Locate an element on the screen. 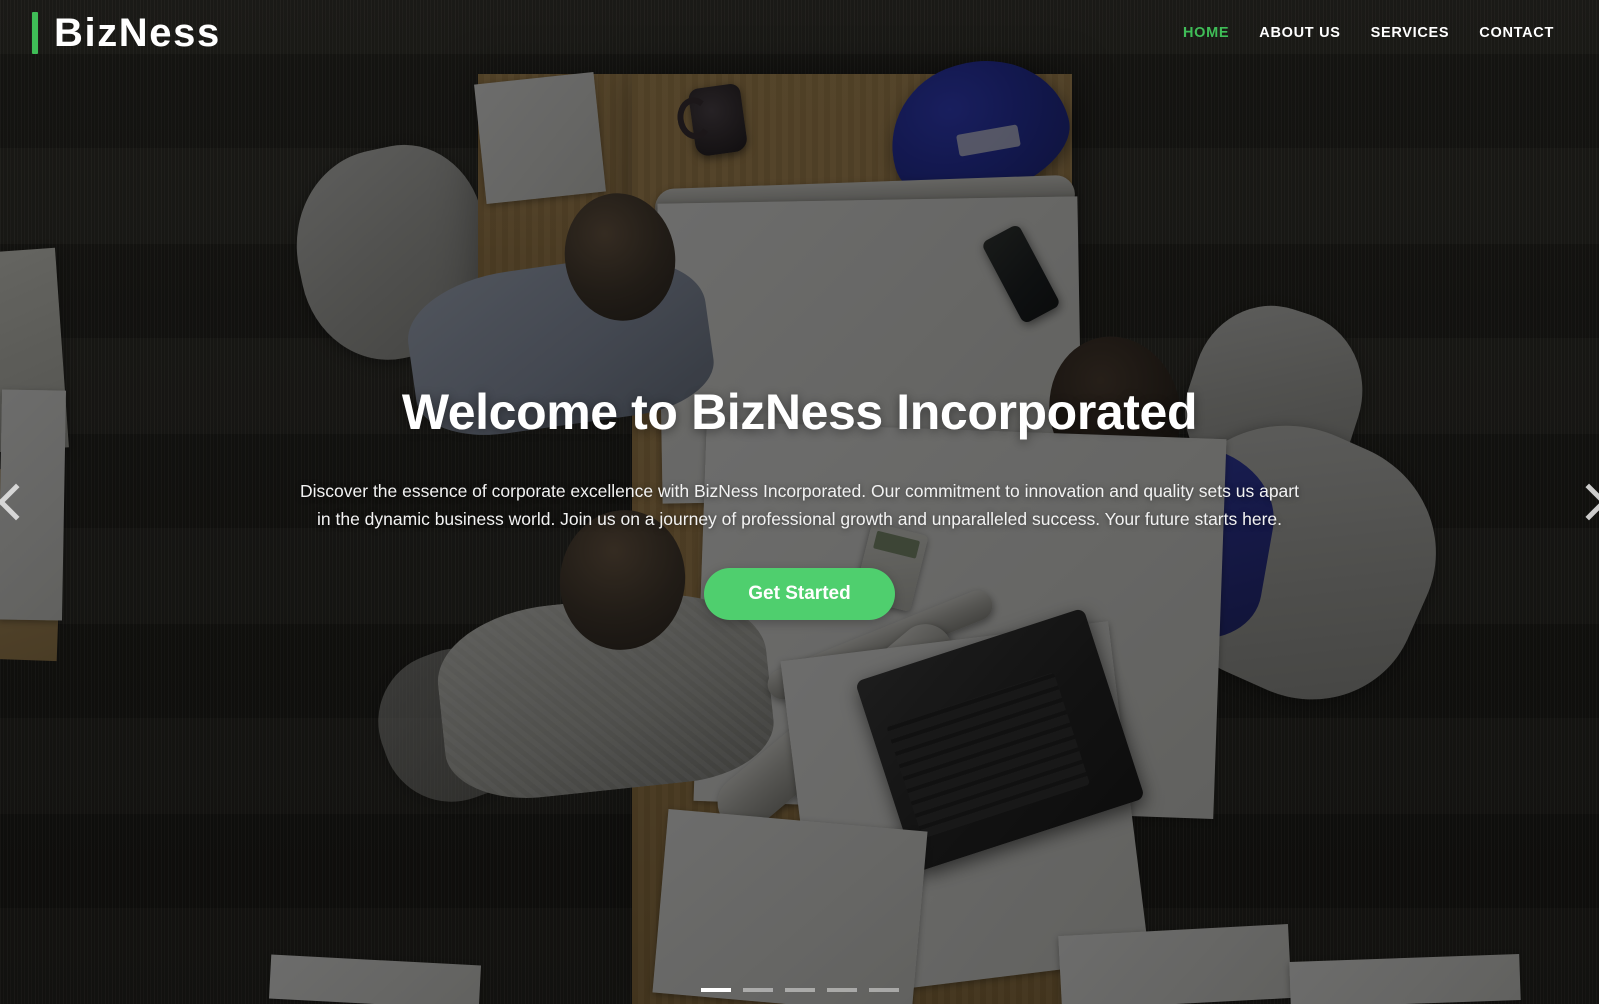 The image size is (1599, 1004). chevron-right-icon is located at coordinates (1584, 502).